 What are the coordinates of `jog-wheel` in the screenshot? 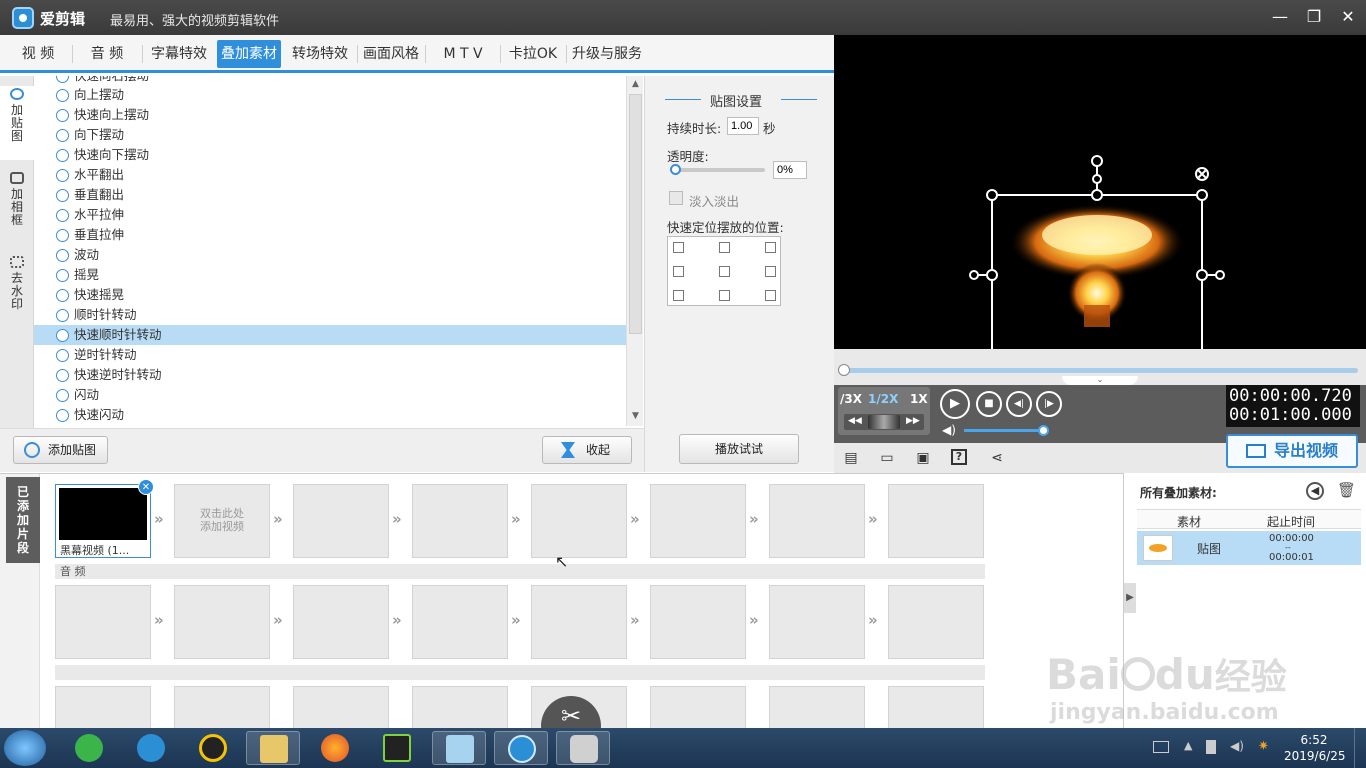 It's located at (884, 422).